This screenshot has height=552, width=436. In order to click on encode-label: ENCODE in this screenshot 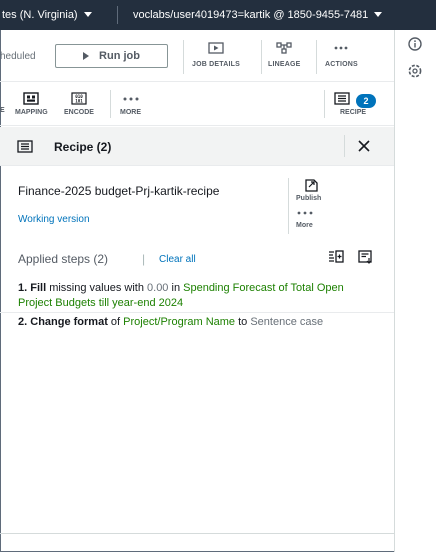, I will do `click(79, 112)`.